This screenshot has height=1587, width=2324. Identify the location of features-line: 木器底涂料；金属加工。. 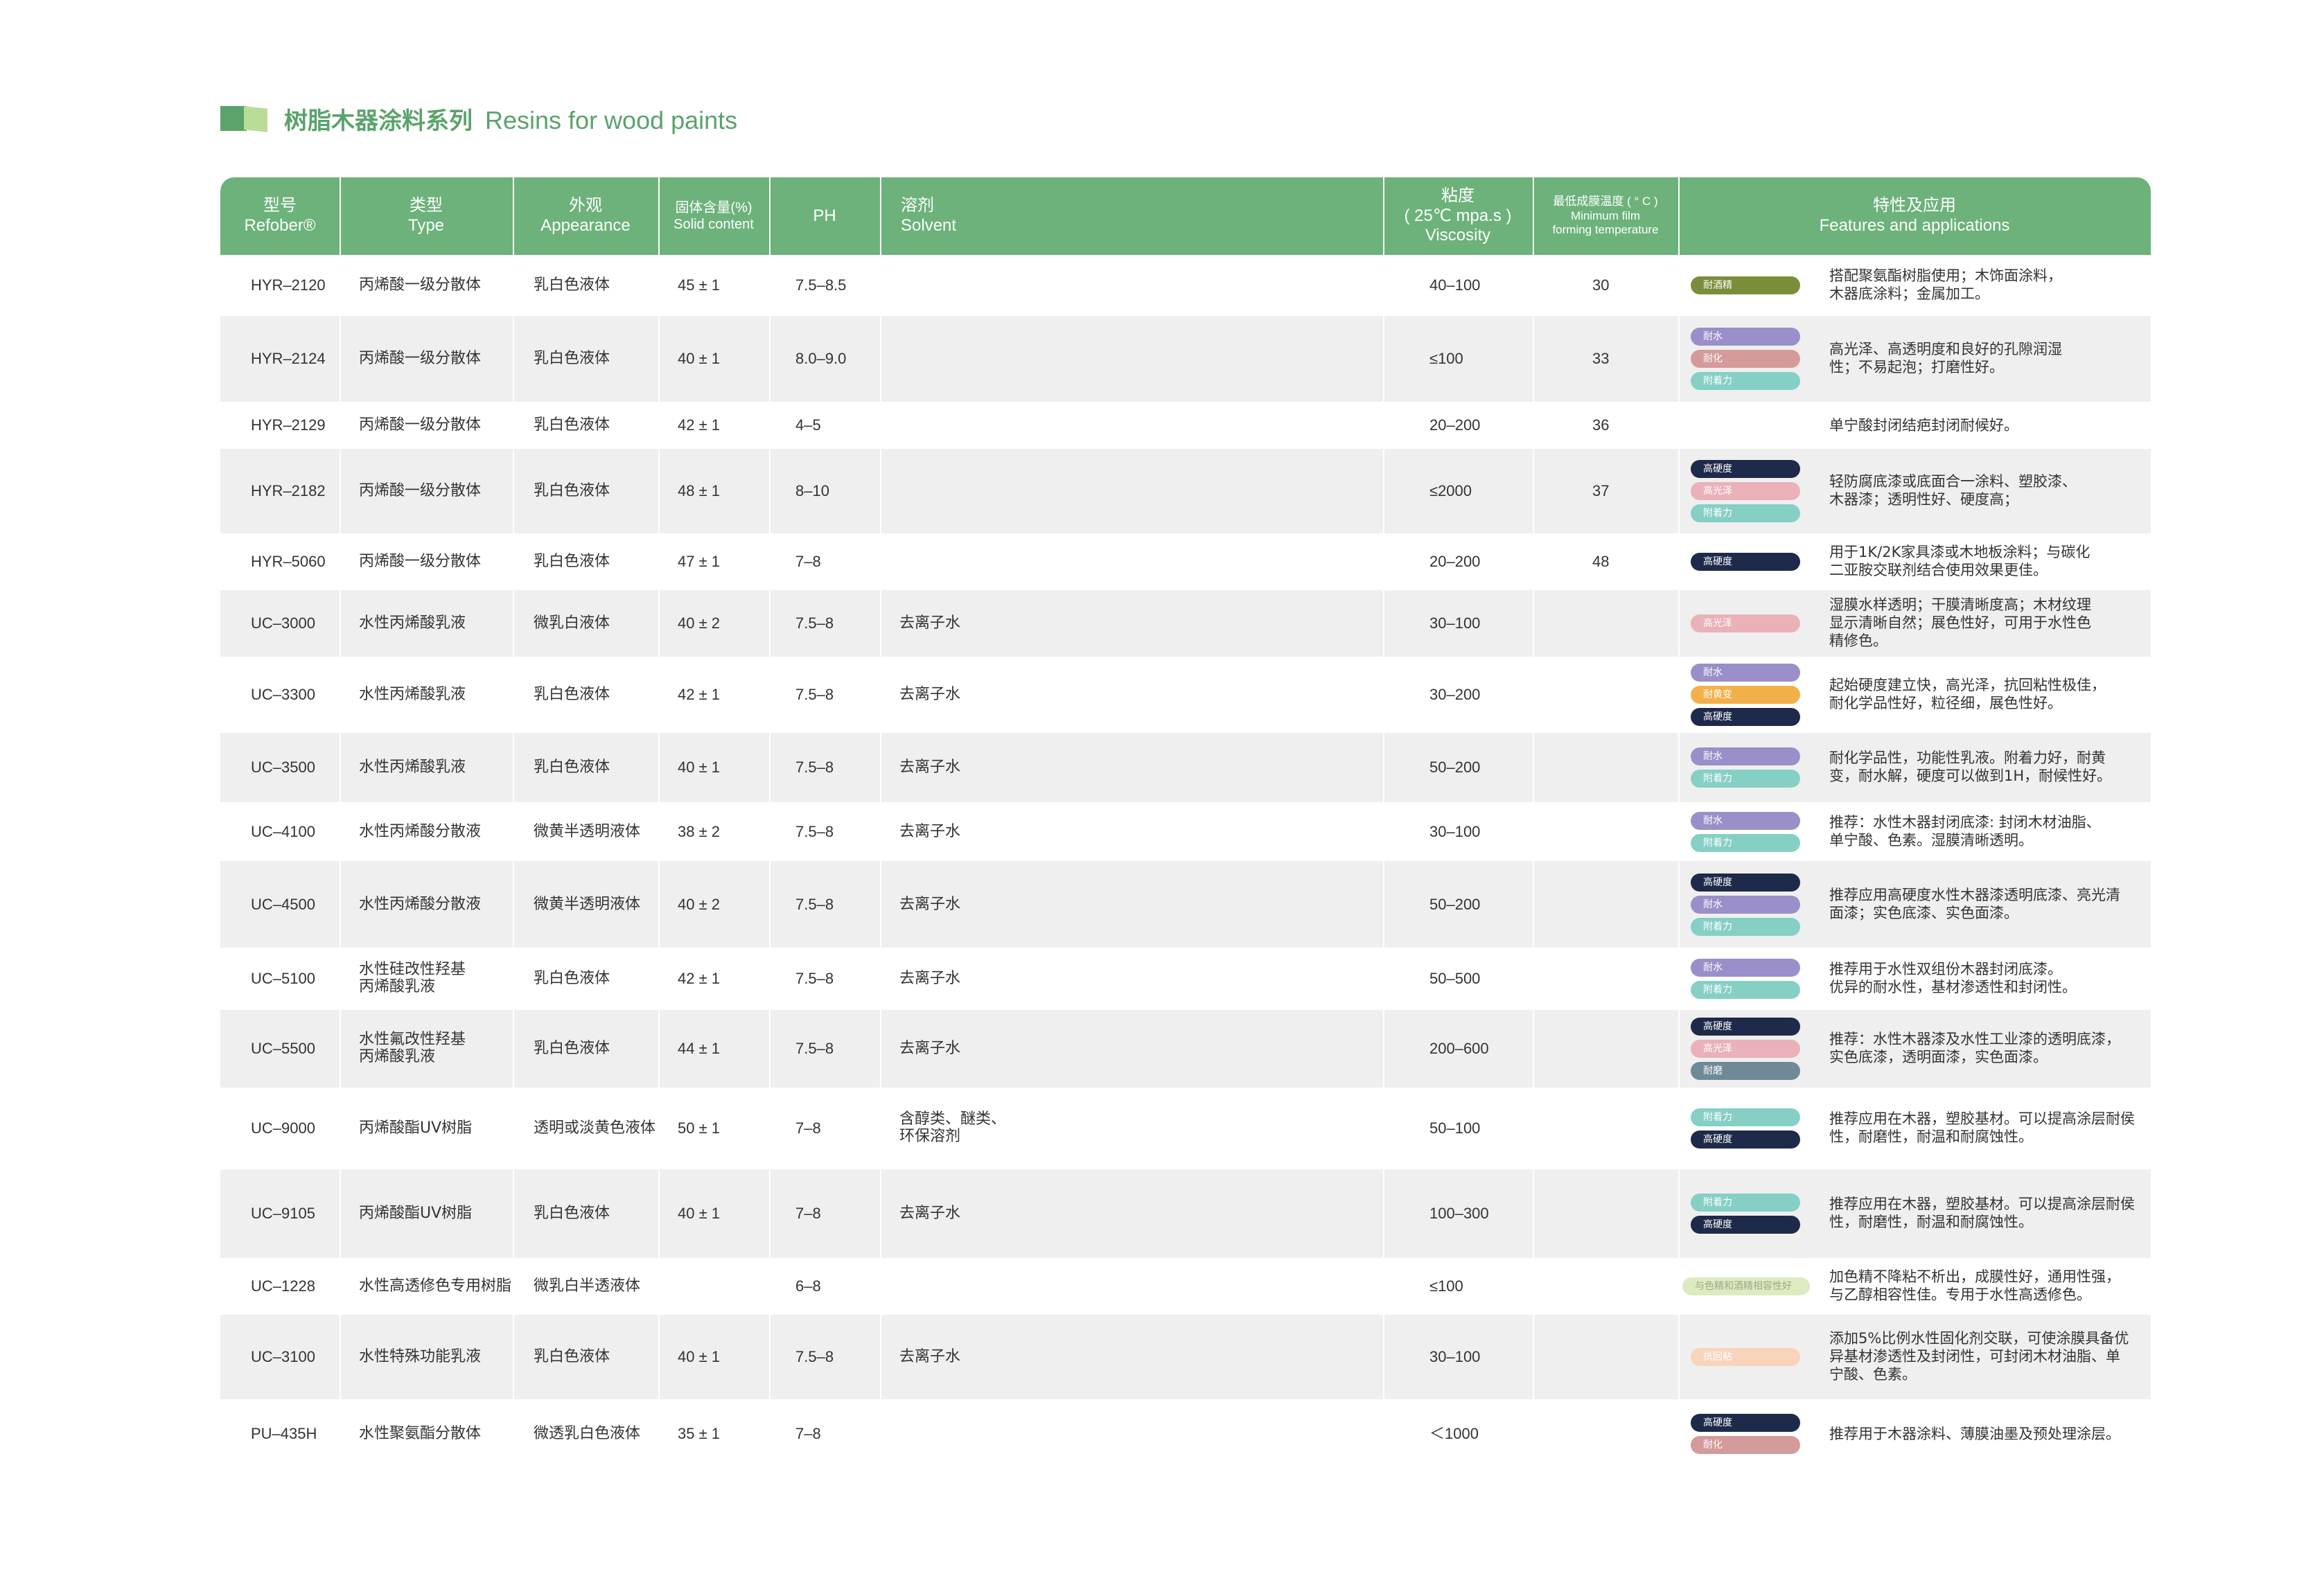
(1909, 294).